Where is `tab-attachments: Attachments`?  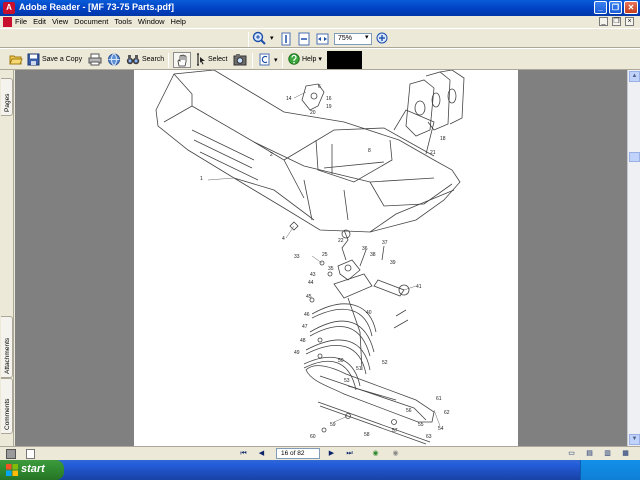 tab-attachments: Attachments is located at coordinates (7, 347).